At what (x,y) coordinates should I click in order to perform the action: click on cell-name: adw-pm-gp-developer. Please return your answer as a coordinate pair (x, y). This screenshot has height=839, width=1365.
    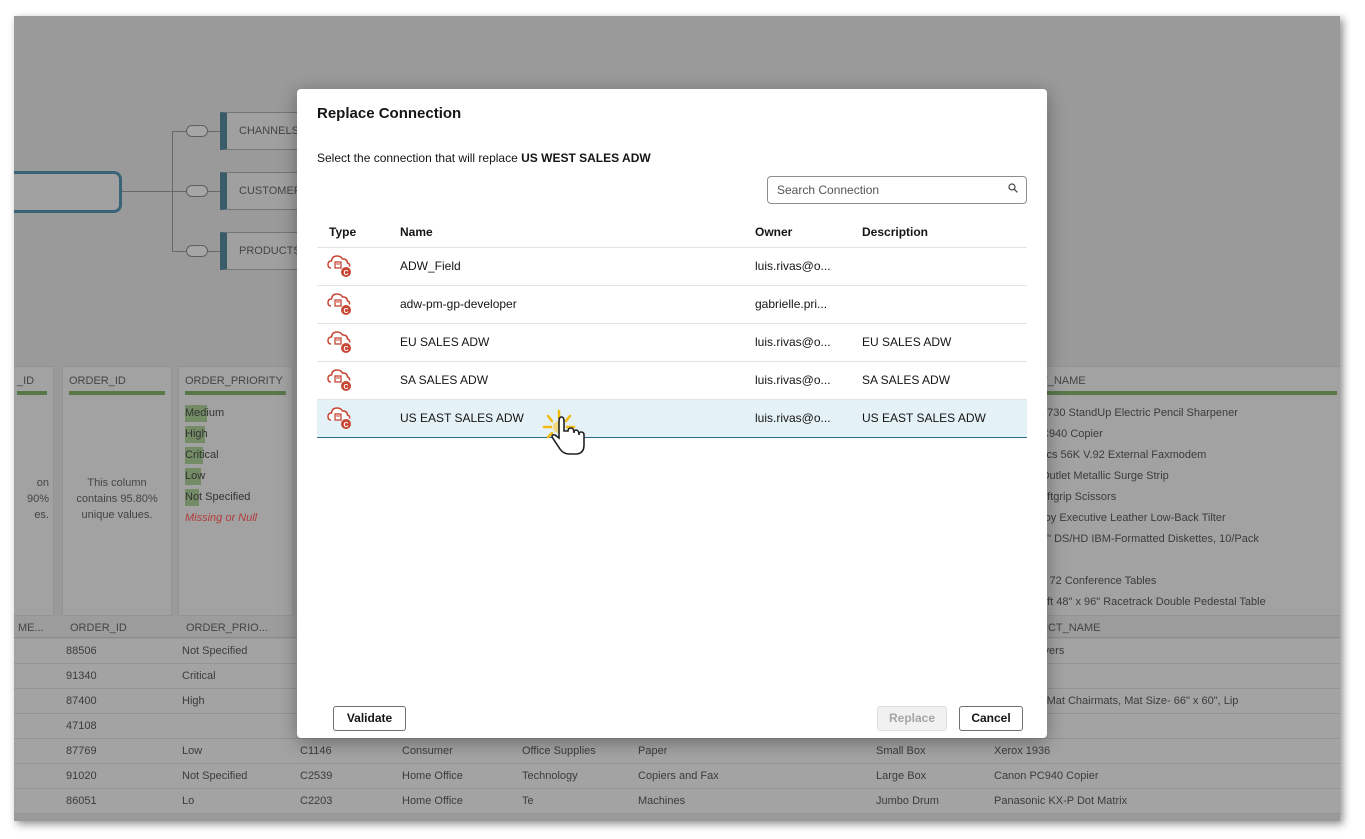
    Looking at the image, I should click on (565, 304).